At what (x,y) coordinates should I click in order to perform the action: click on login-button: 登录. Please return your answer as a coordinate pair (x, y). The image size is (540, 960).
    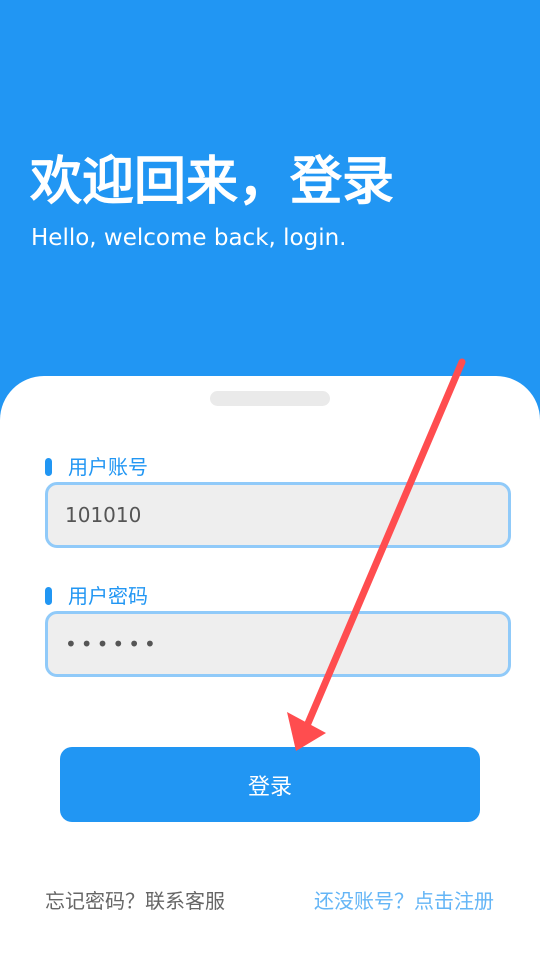
    Looking at the image, I should click on (270, 784).